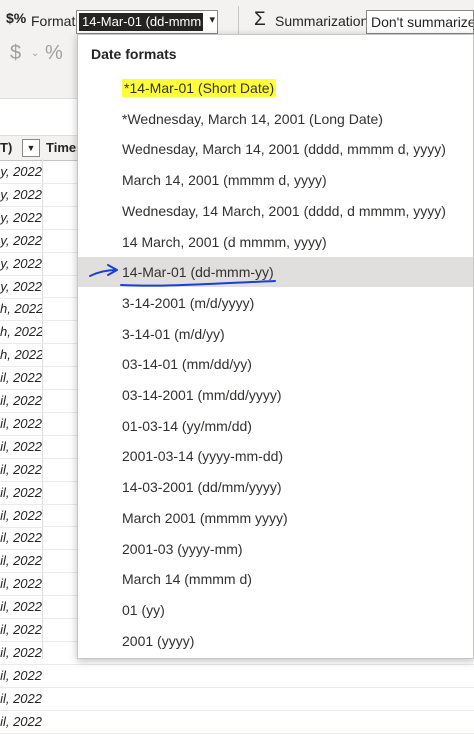 The image size is (474, 734). What do you see at coordinates (275, 579) in the screenshot?
I see `date-format-option: March 14 (mmmm d)` at bounding box center [275, 579].